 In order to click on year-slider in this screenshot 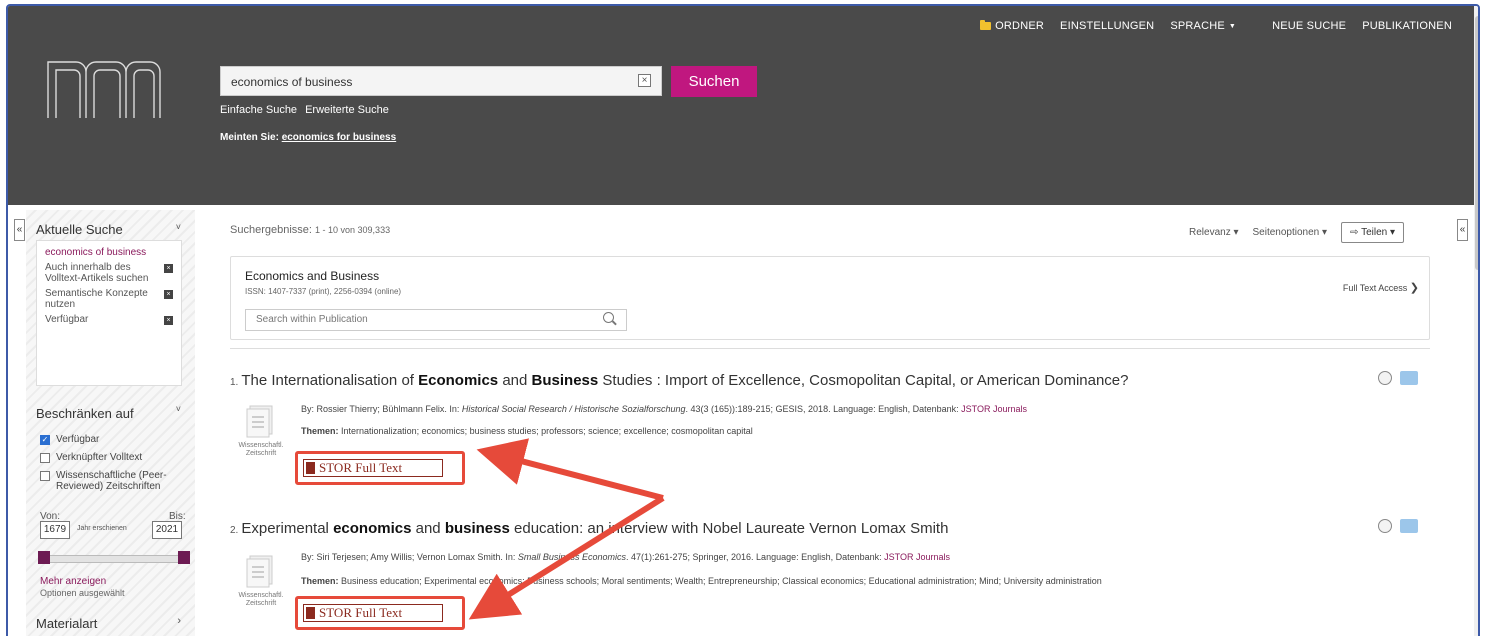, I will do `click(116, 559)`.